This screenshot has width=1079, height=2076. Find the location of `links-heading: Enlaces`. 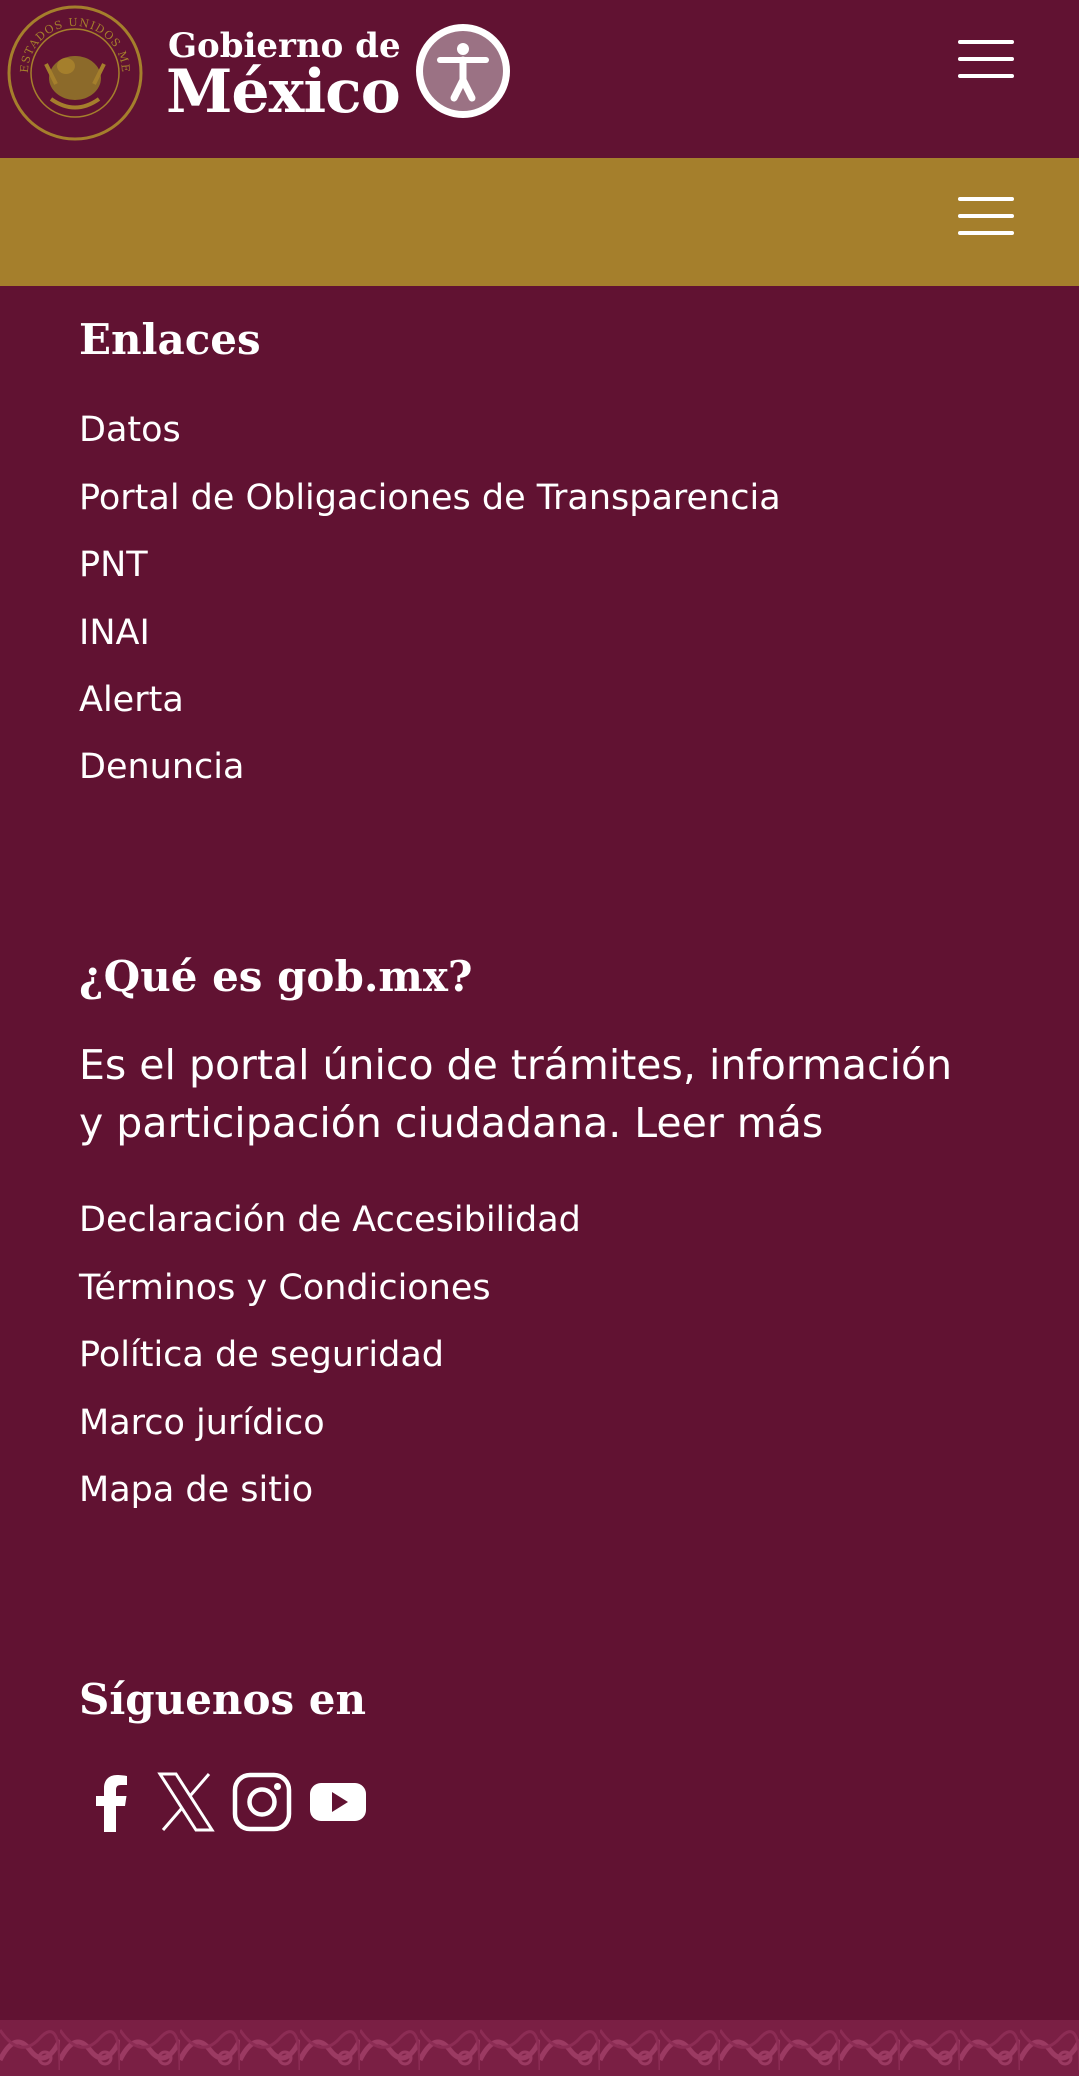

links-heading: Enlaces is located at coordinates (170, 339).